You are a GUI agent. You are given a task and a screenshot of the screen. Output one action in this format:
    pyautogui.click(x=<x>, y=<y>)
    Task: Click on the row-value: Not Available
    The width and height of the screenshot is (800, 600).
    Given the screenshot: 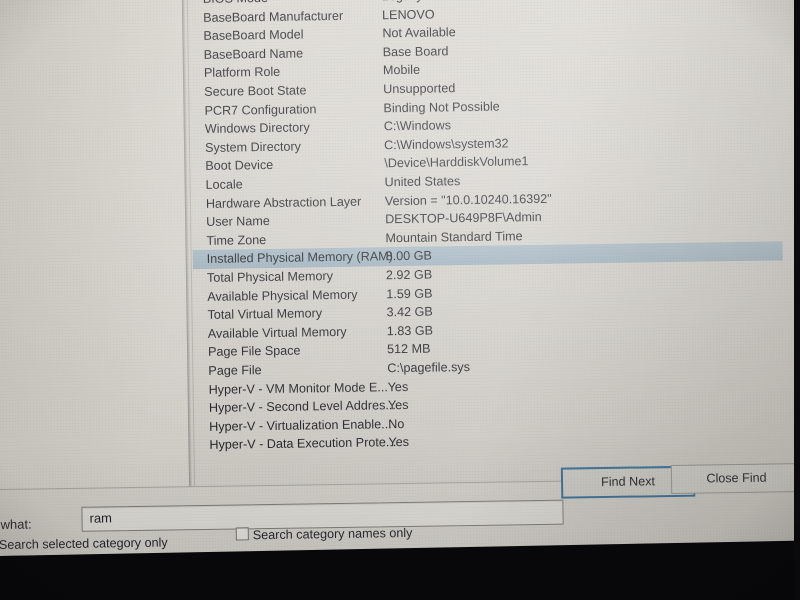 What is the action you would take?
    pyautogui.click(x=419, y=33)
    